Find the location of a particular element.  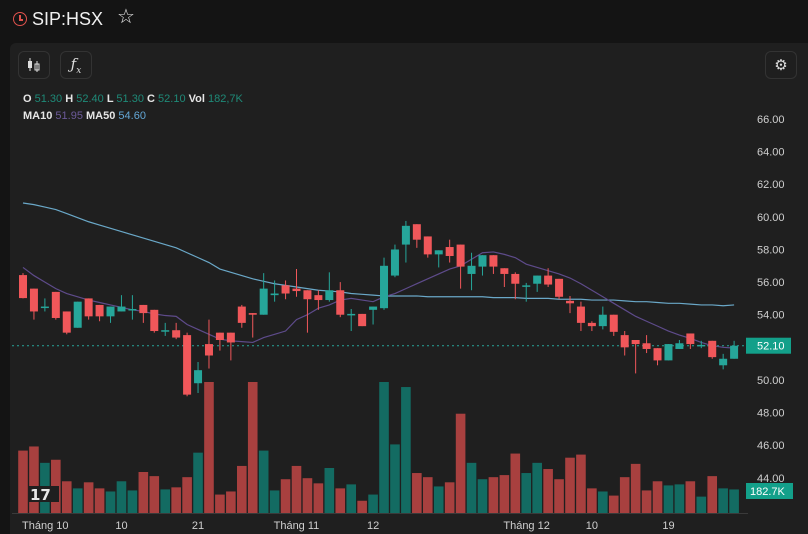

tradingview-logo: 17 is located at coordinates (44, 494).